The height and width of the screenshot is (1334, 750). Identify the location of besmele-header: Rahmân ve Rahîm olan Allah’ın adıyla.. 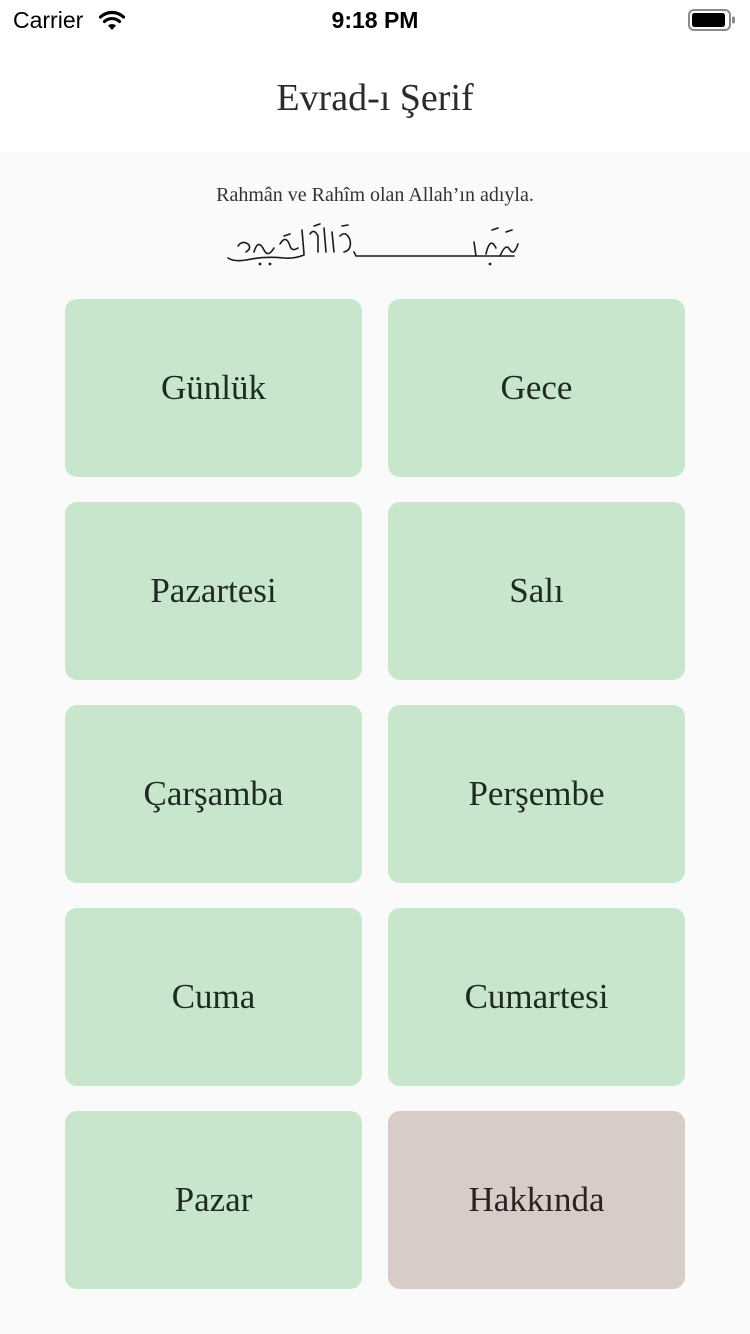
(375, 222).